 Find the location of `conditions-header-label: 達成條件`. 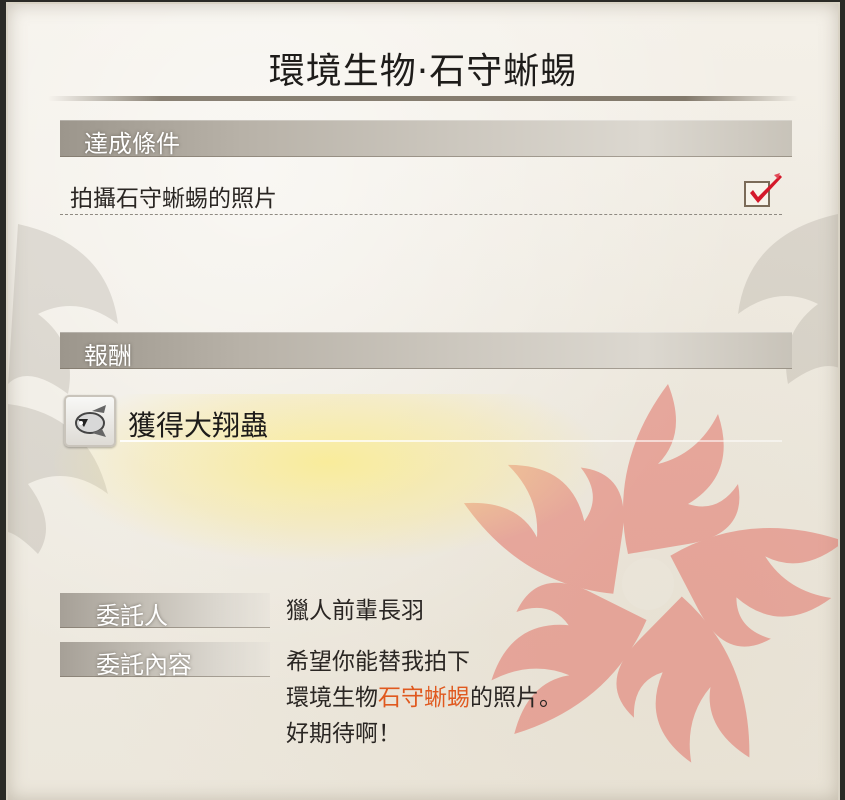

conditions-header-label: 達成條件 is located at coordinates (132, 144).